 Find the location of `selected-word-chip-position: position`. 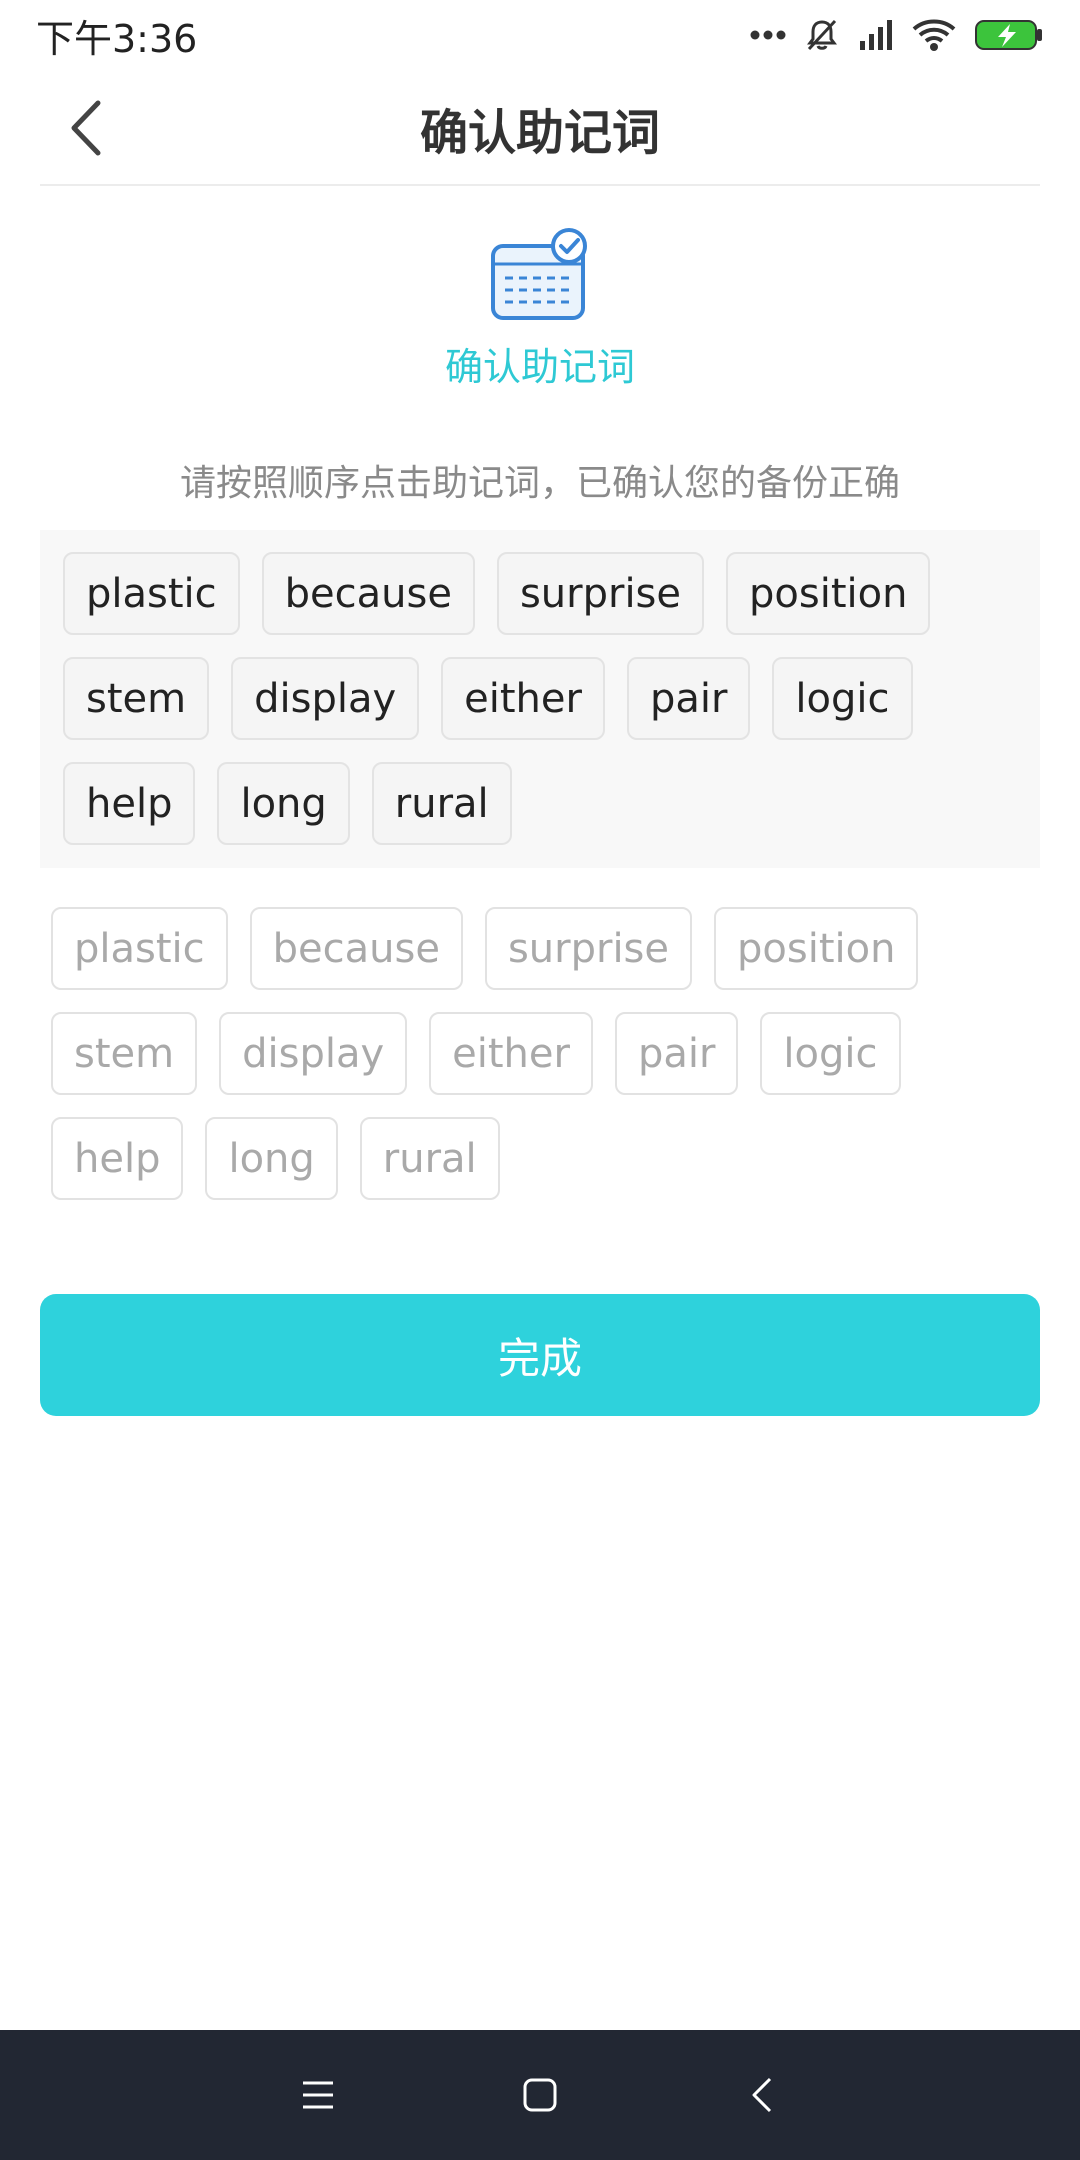

selected-word-chip-position: position is located at coordinates (828, 593).